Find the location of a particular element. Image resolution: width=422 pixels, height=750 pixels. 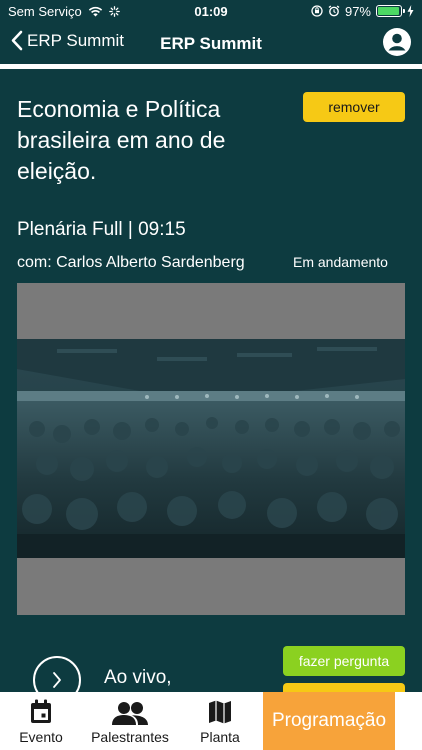

tab-evento: Evento is located at coordinates (41, 721).